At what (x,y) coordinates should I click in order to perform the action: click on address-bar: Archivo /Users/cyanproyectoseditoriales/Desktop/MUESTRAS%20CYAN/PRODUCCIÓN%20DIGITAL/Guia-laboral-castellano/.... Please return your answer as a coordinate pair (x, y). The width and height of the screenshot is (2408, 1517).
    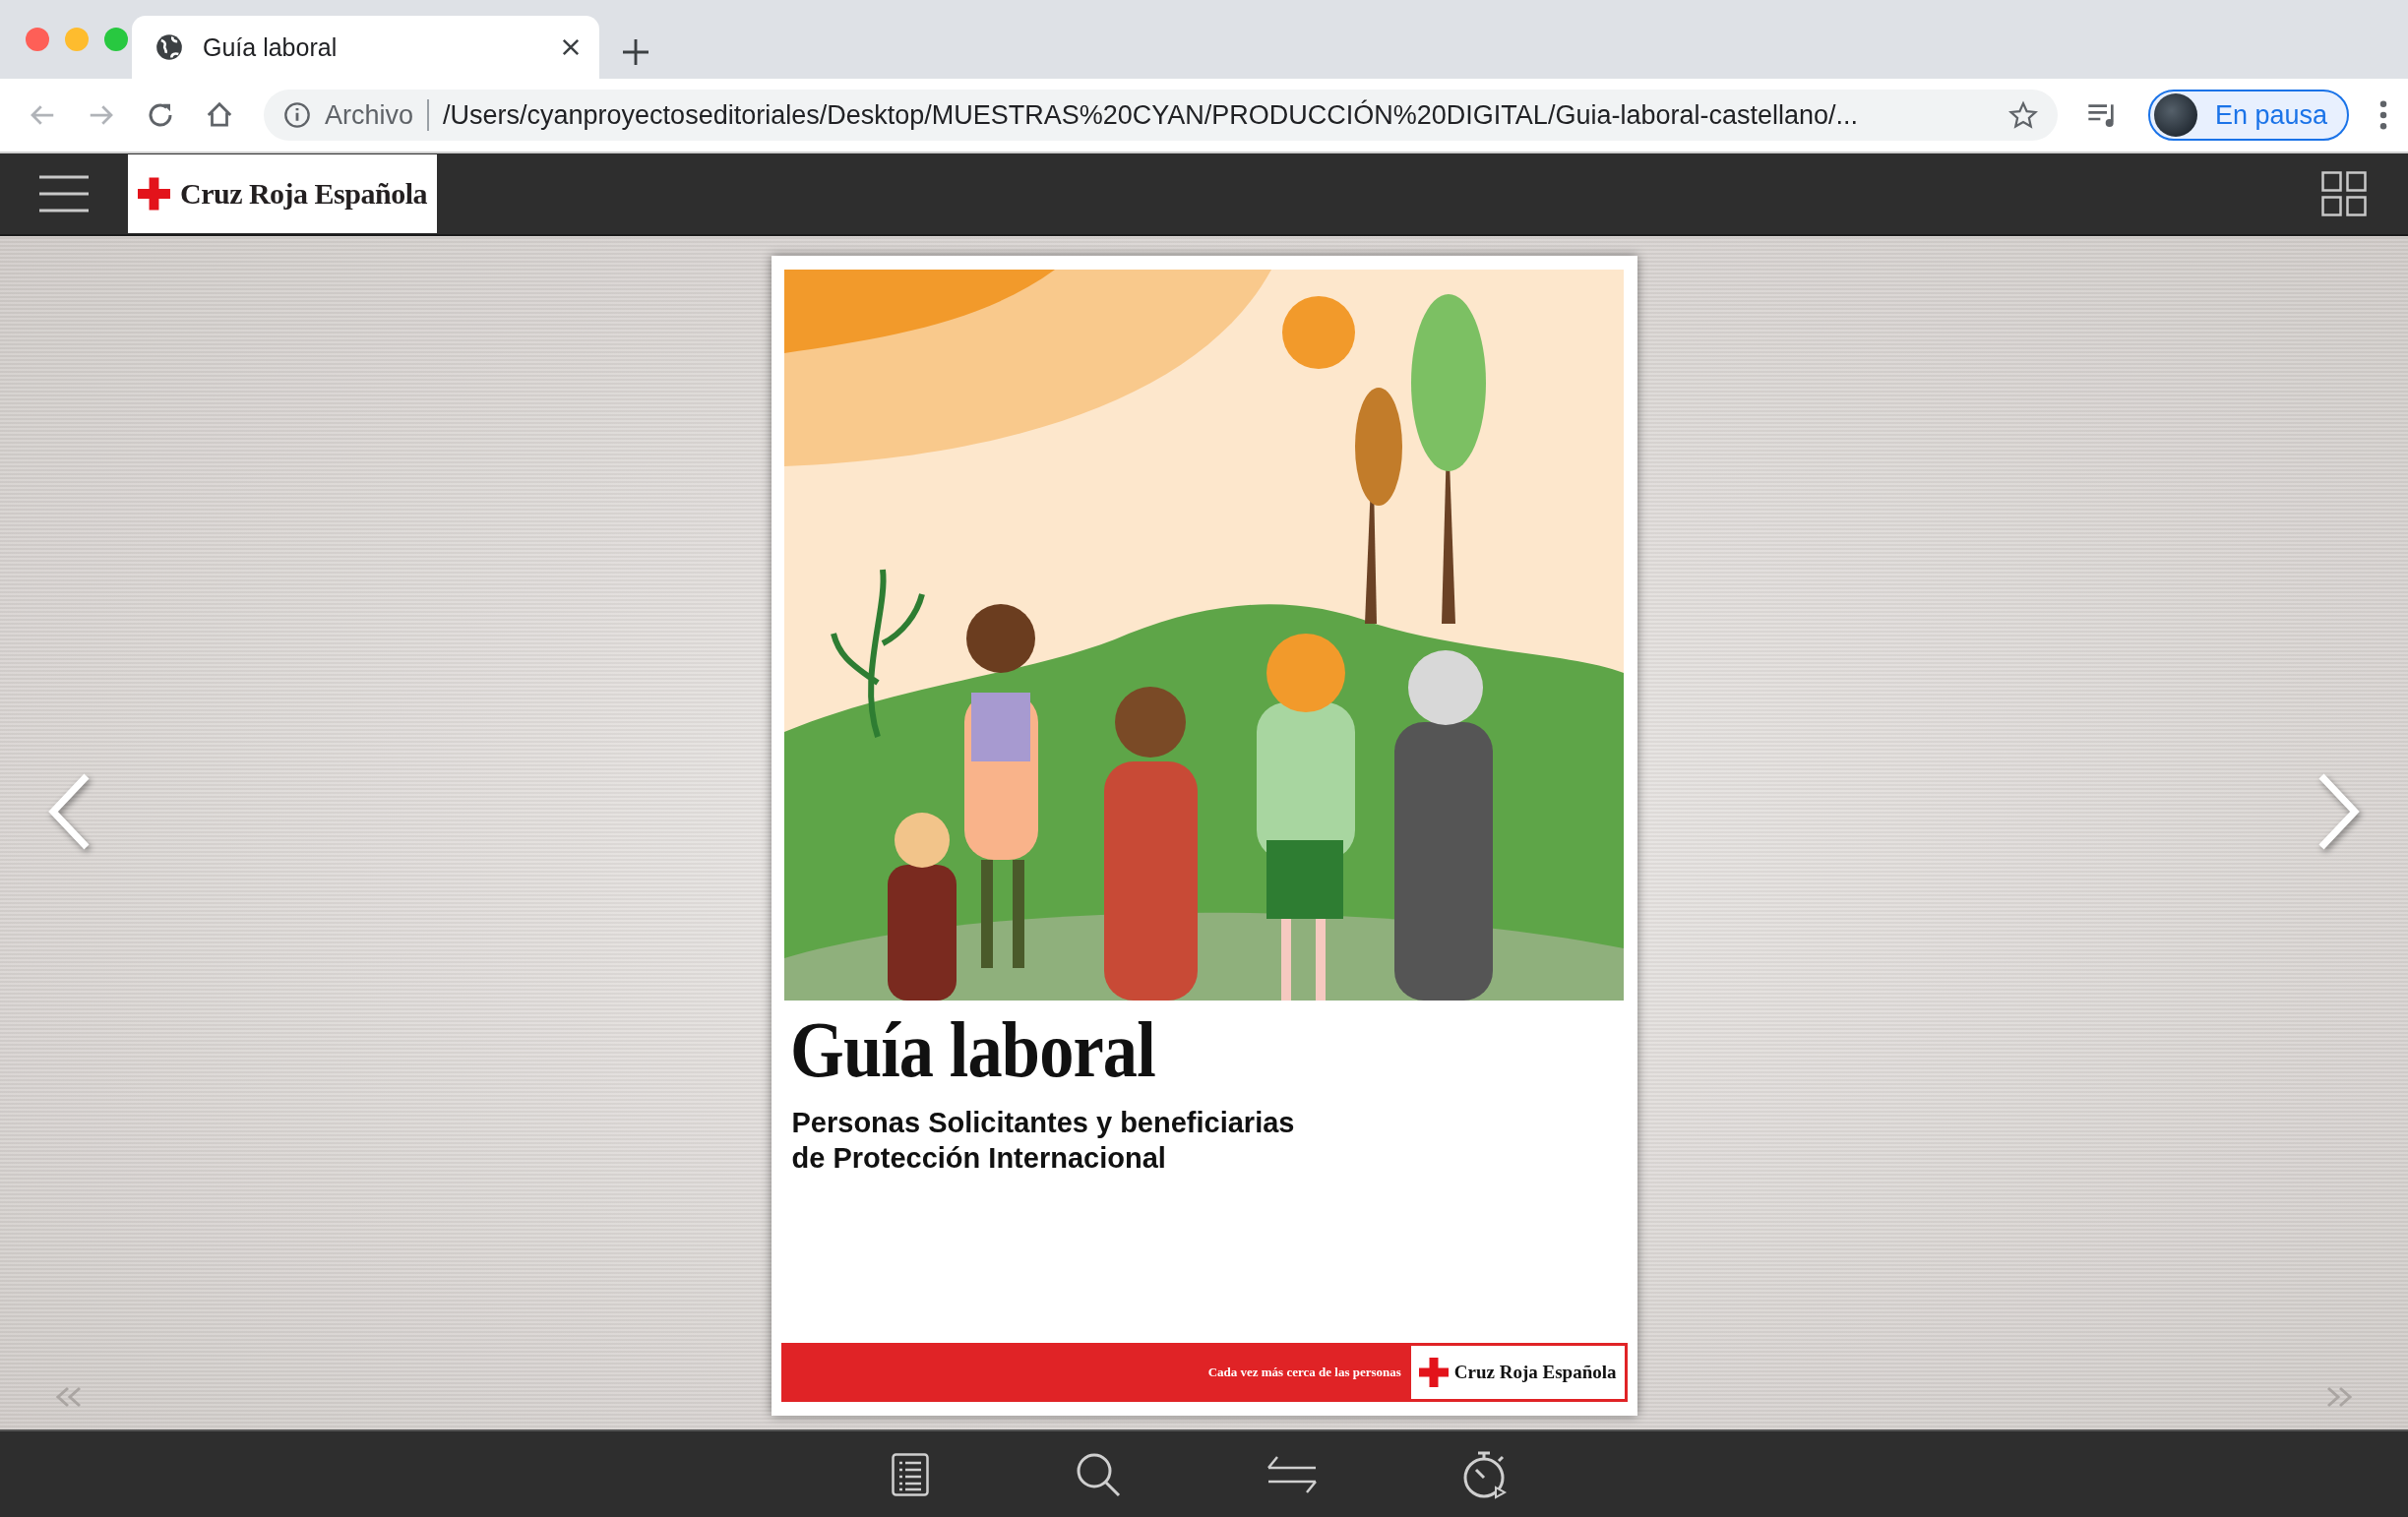
    Looking at the image, I should click on (1161, 115).